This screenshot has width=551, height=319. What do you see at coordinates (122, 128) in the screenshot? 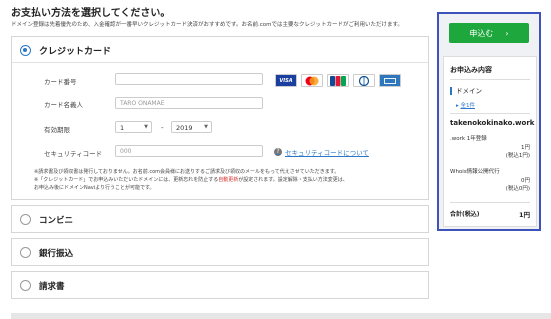
I see `expiry-month-value: 1` at bounding box center [122, 128].